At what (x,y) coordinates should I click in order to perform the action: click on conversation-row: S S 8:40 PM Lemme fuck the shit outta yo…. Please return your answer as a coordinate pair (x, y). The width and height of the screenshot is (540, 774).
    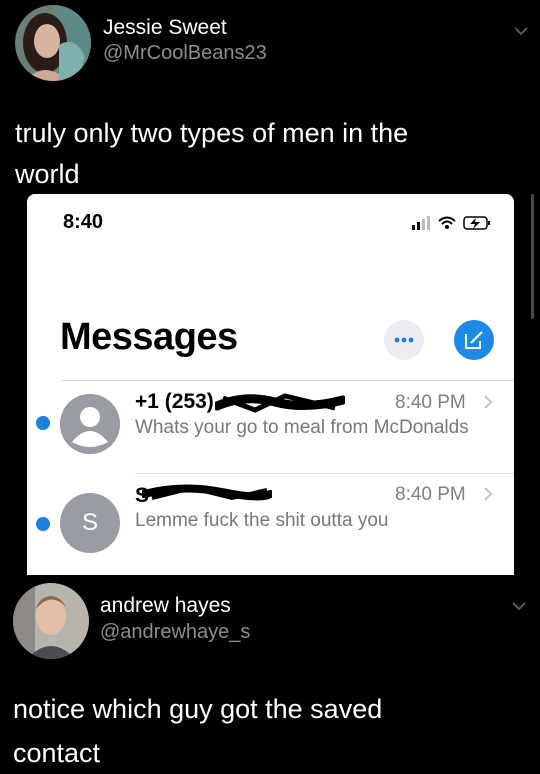
    Looking at the image, I should click on (270, 524).